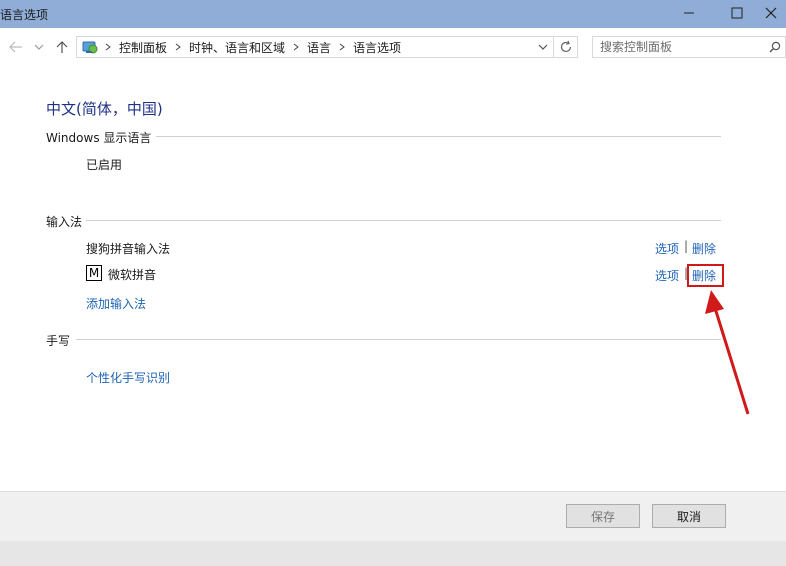 Image resolution: width=786 pixels, height=566 pixels. I want to click on close-button, so click(771, 13).